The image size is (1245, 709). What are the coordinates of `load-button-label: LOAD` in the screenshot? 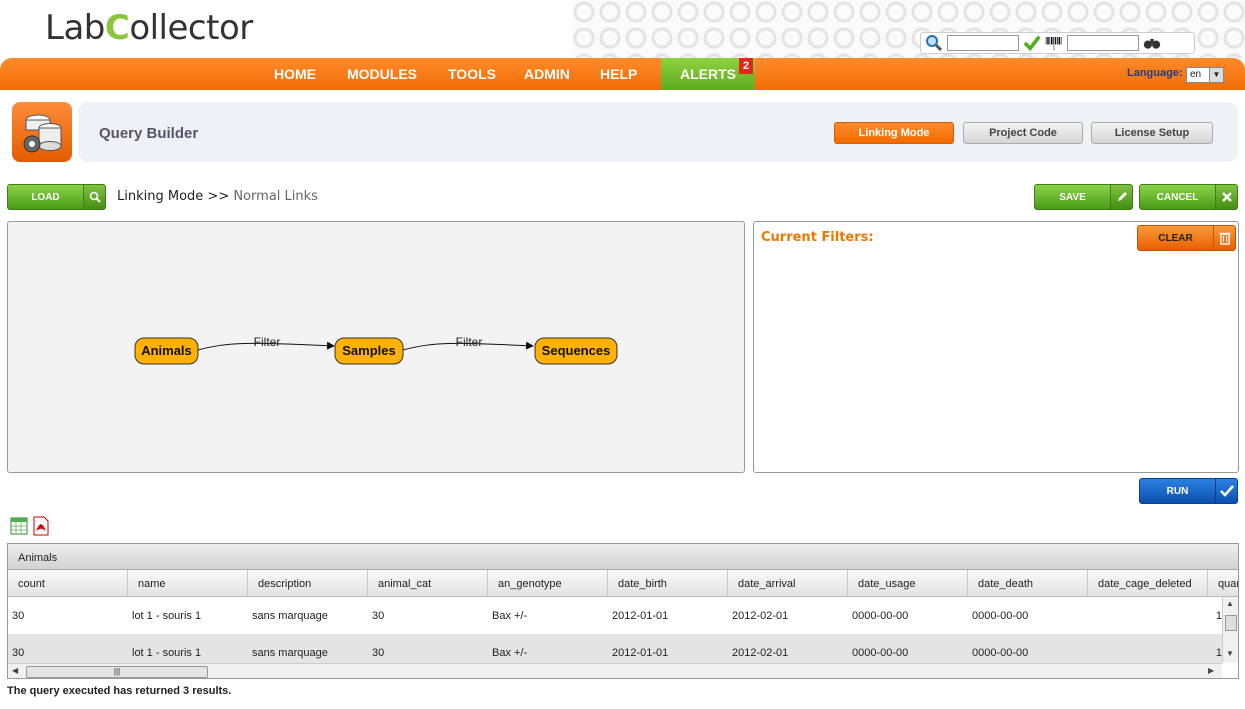 It's located at (45, 197).